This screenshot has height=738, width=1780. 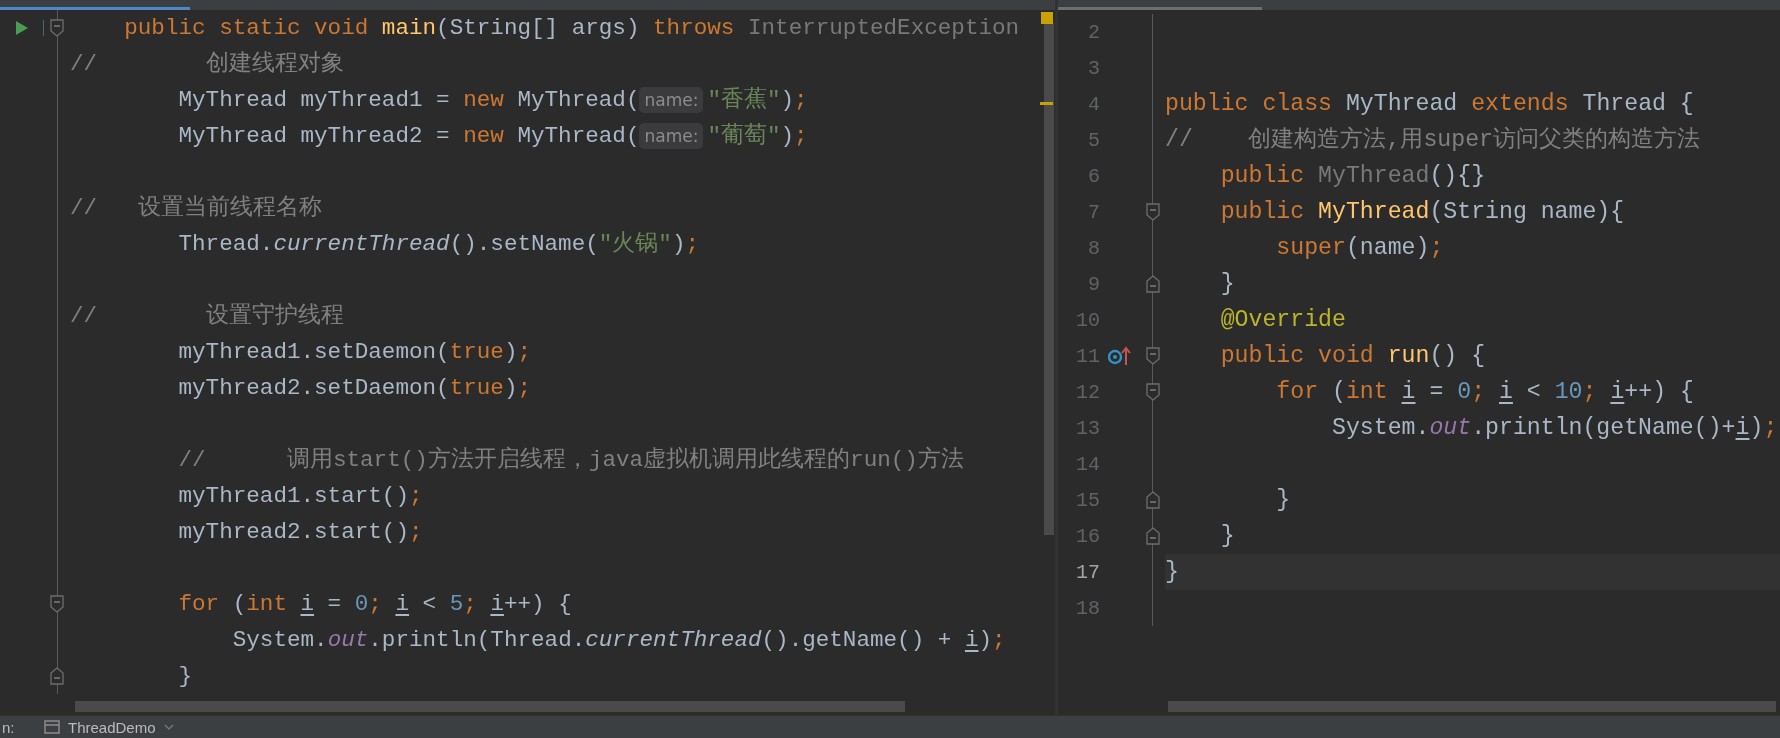 I want to click on line-number: 8, so click(x=1093, y=248).